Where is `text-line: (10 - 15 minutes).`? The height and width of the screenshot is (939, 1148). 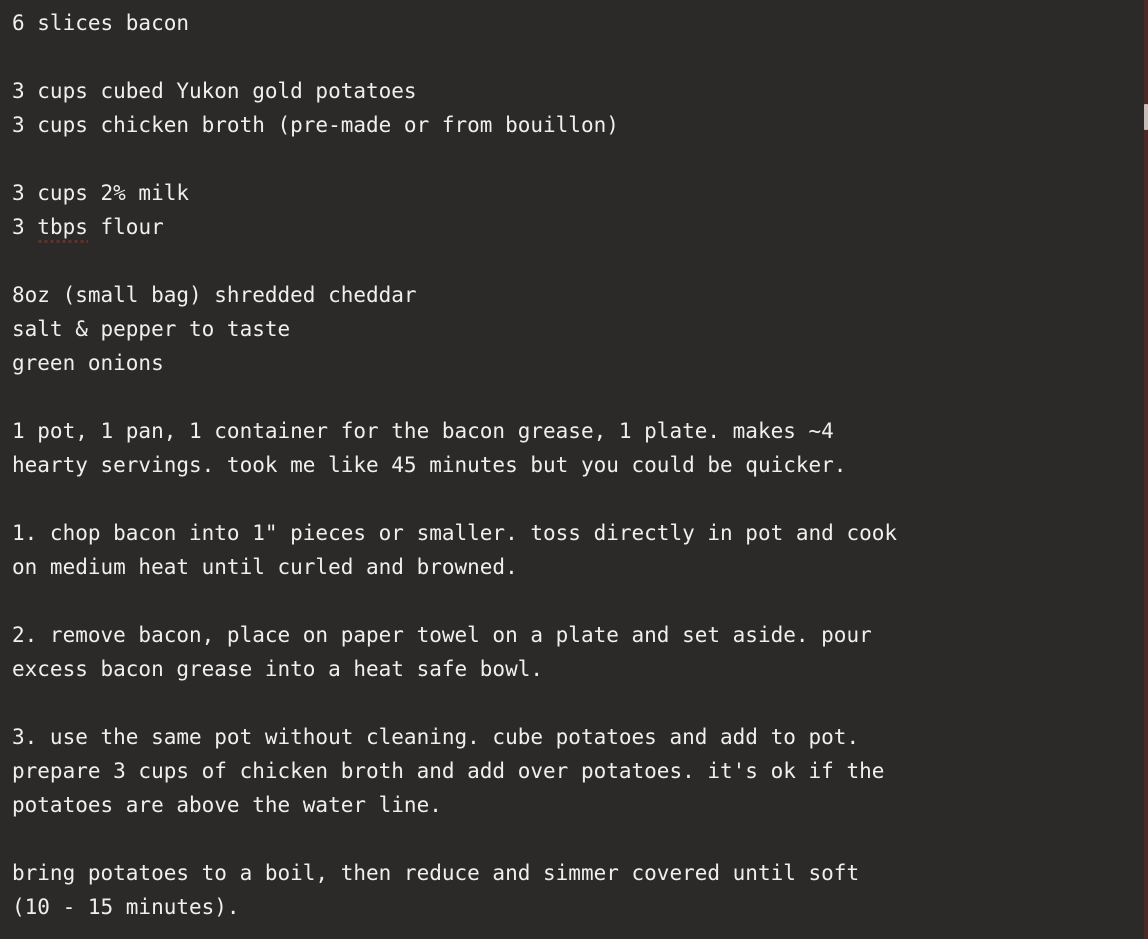 text-line: (10 - 15 minutes). is located at coordinates (126, 907).